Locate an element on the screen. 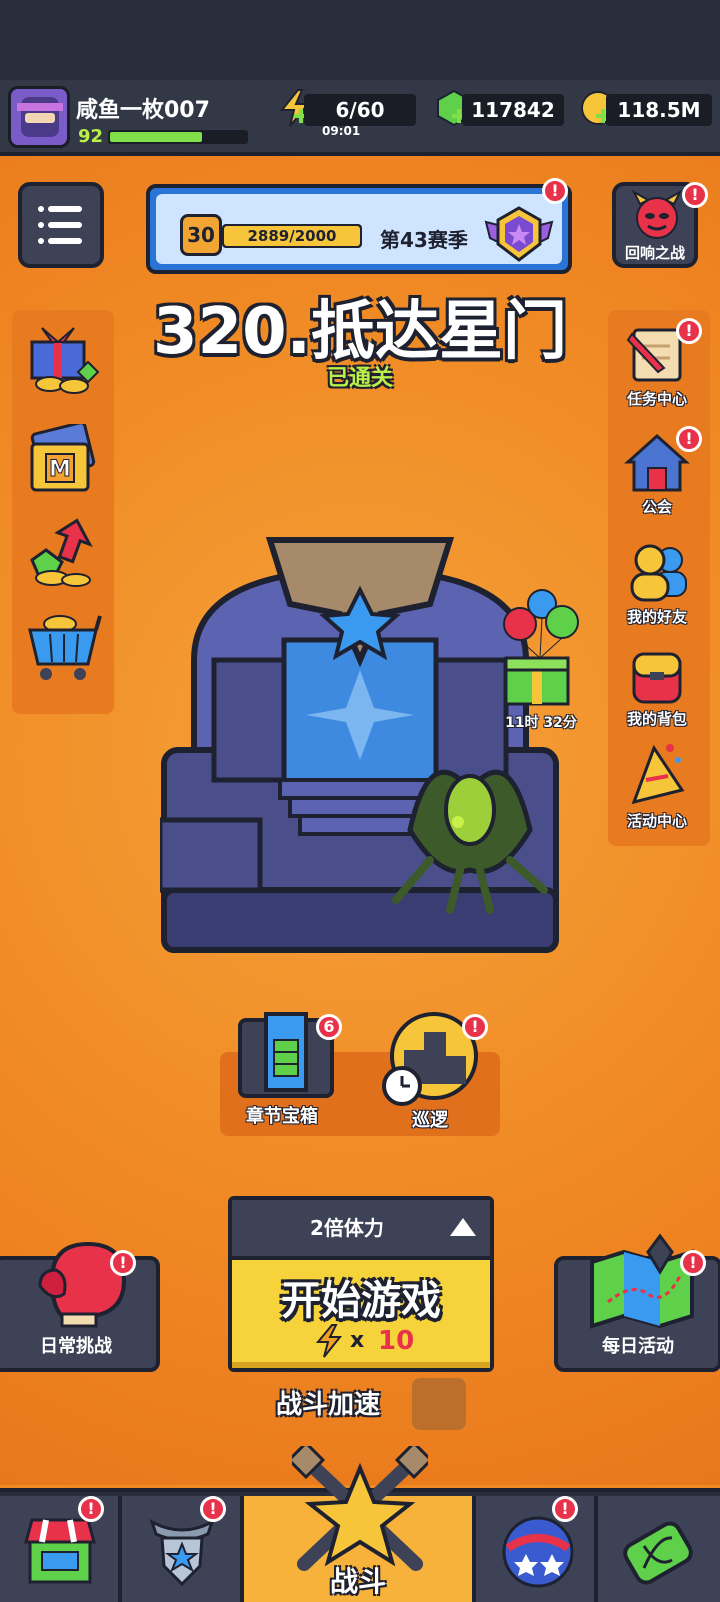 The width and height of the screenshot is (720, 1602). dna-capsule-icon is located at coordinates (658, 1553).